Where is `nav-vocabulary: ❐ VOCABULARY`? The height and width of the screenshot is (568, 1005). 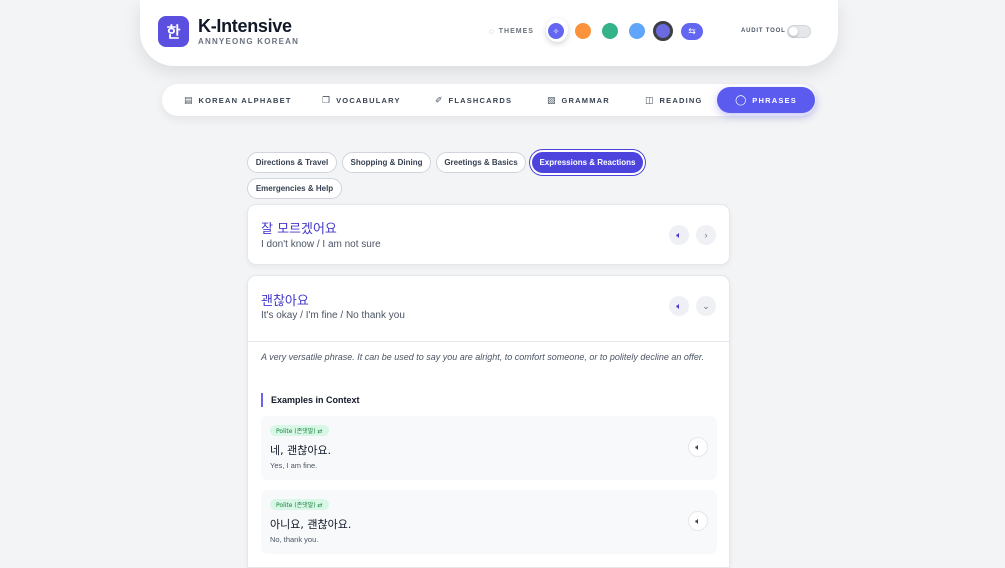 nav-vocabulary: ❐ VOCABULARY is located at coordinates (361, 100).